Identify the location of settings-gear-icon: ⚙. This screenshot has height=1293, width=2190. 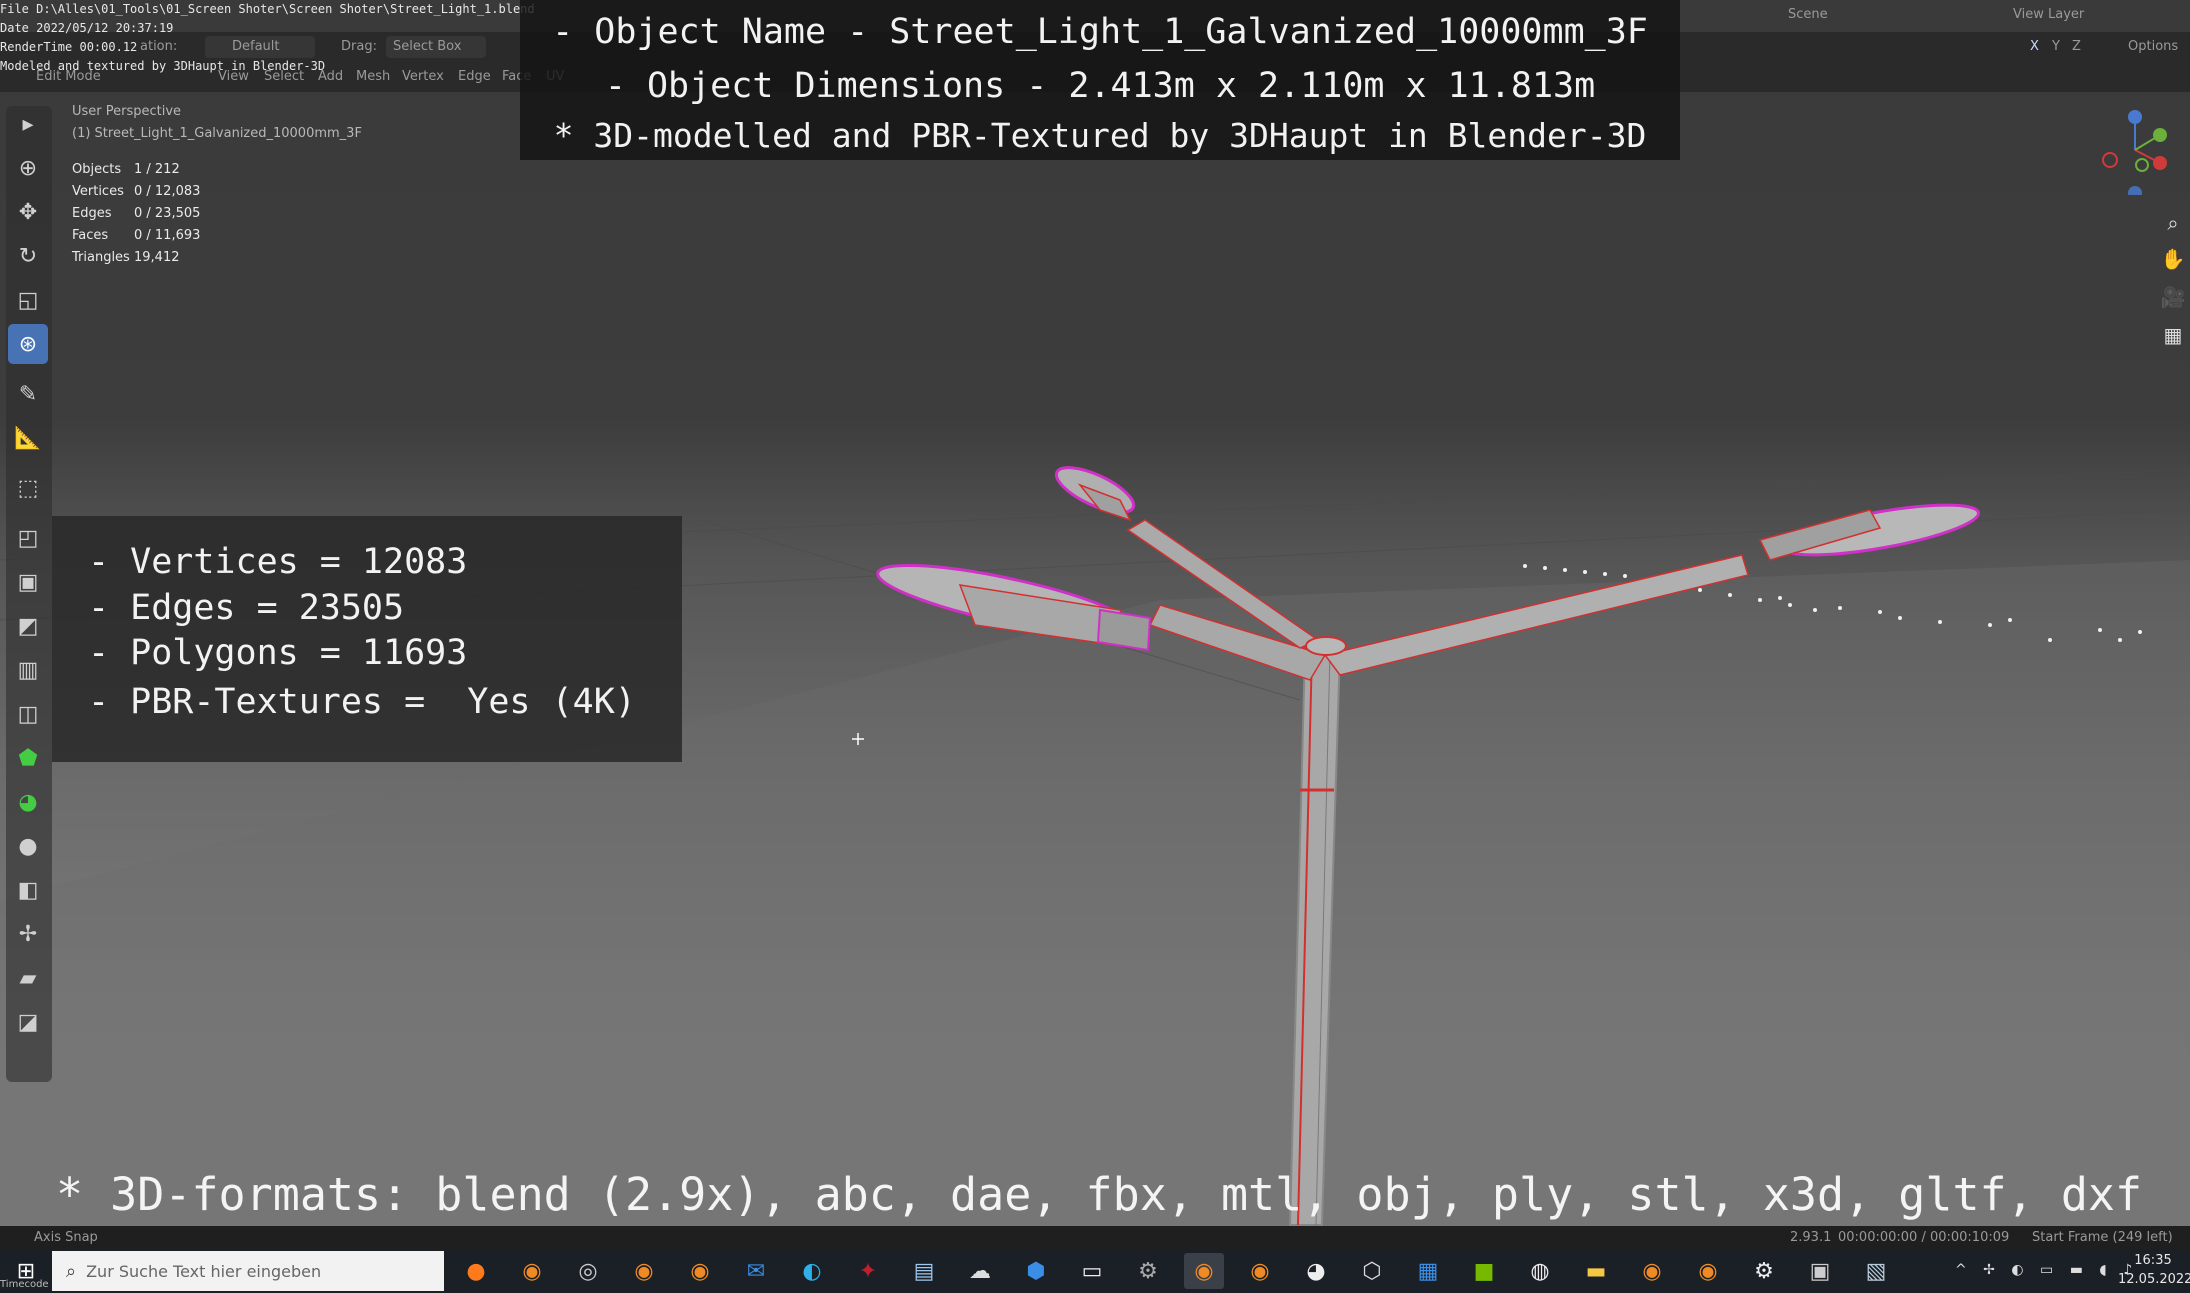
(1764, 1271).